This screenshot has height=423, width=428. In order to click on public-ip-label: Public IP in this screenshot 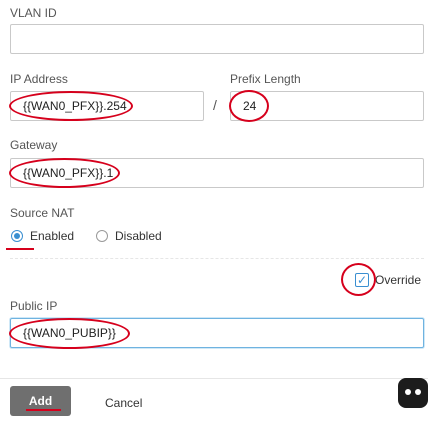, I will do `click(34, 306)`.